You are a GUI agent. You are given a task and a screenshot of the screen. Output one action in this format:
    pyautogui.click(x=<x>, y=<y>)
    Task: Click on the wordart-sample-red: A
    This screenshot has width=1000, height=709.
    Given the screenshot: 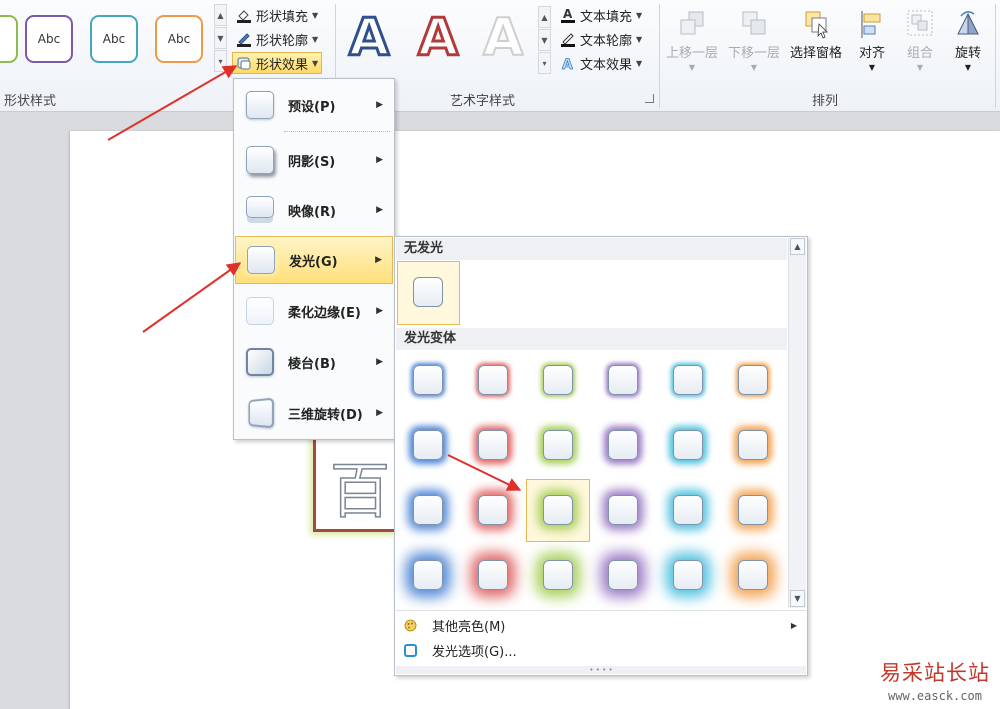 What is the action you would take?
    pyautogui.click(x=437, y=38)
    